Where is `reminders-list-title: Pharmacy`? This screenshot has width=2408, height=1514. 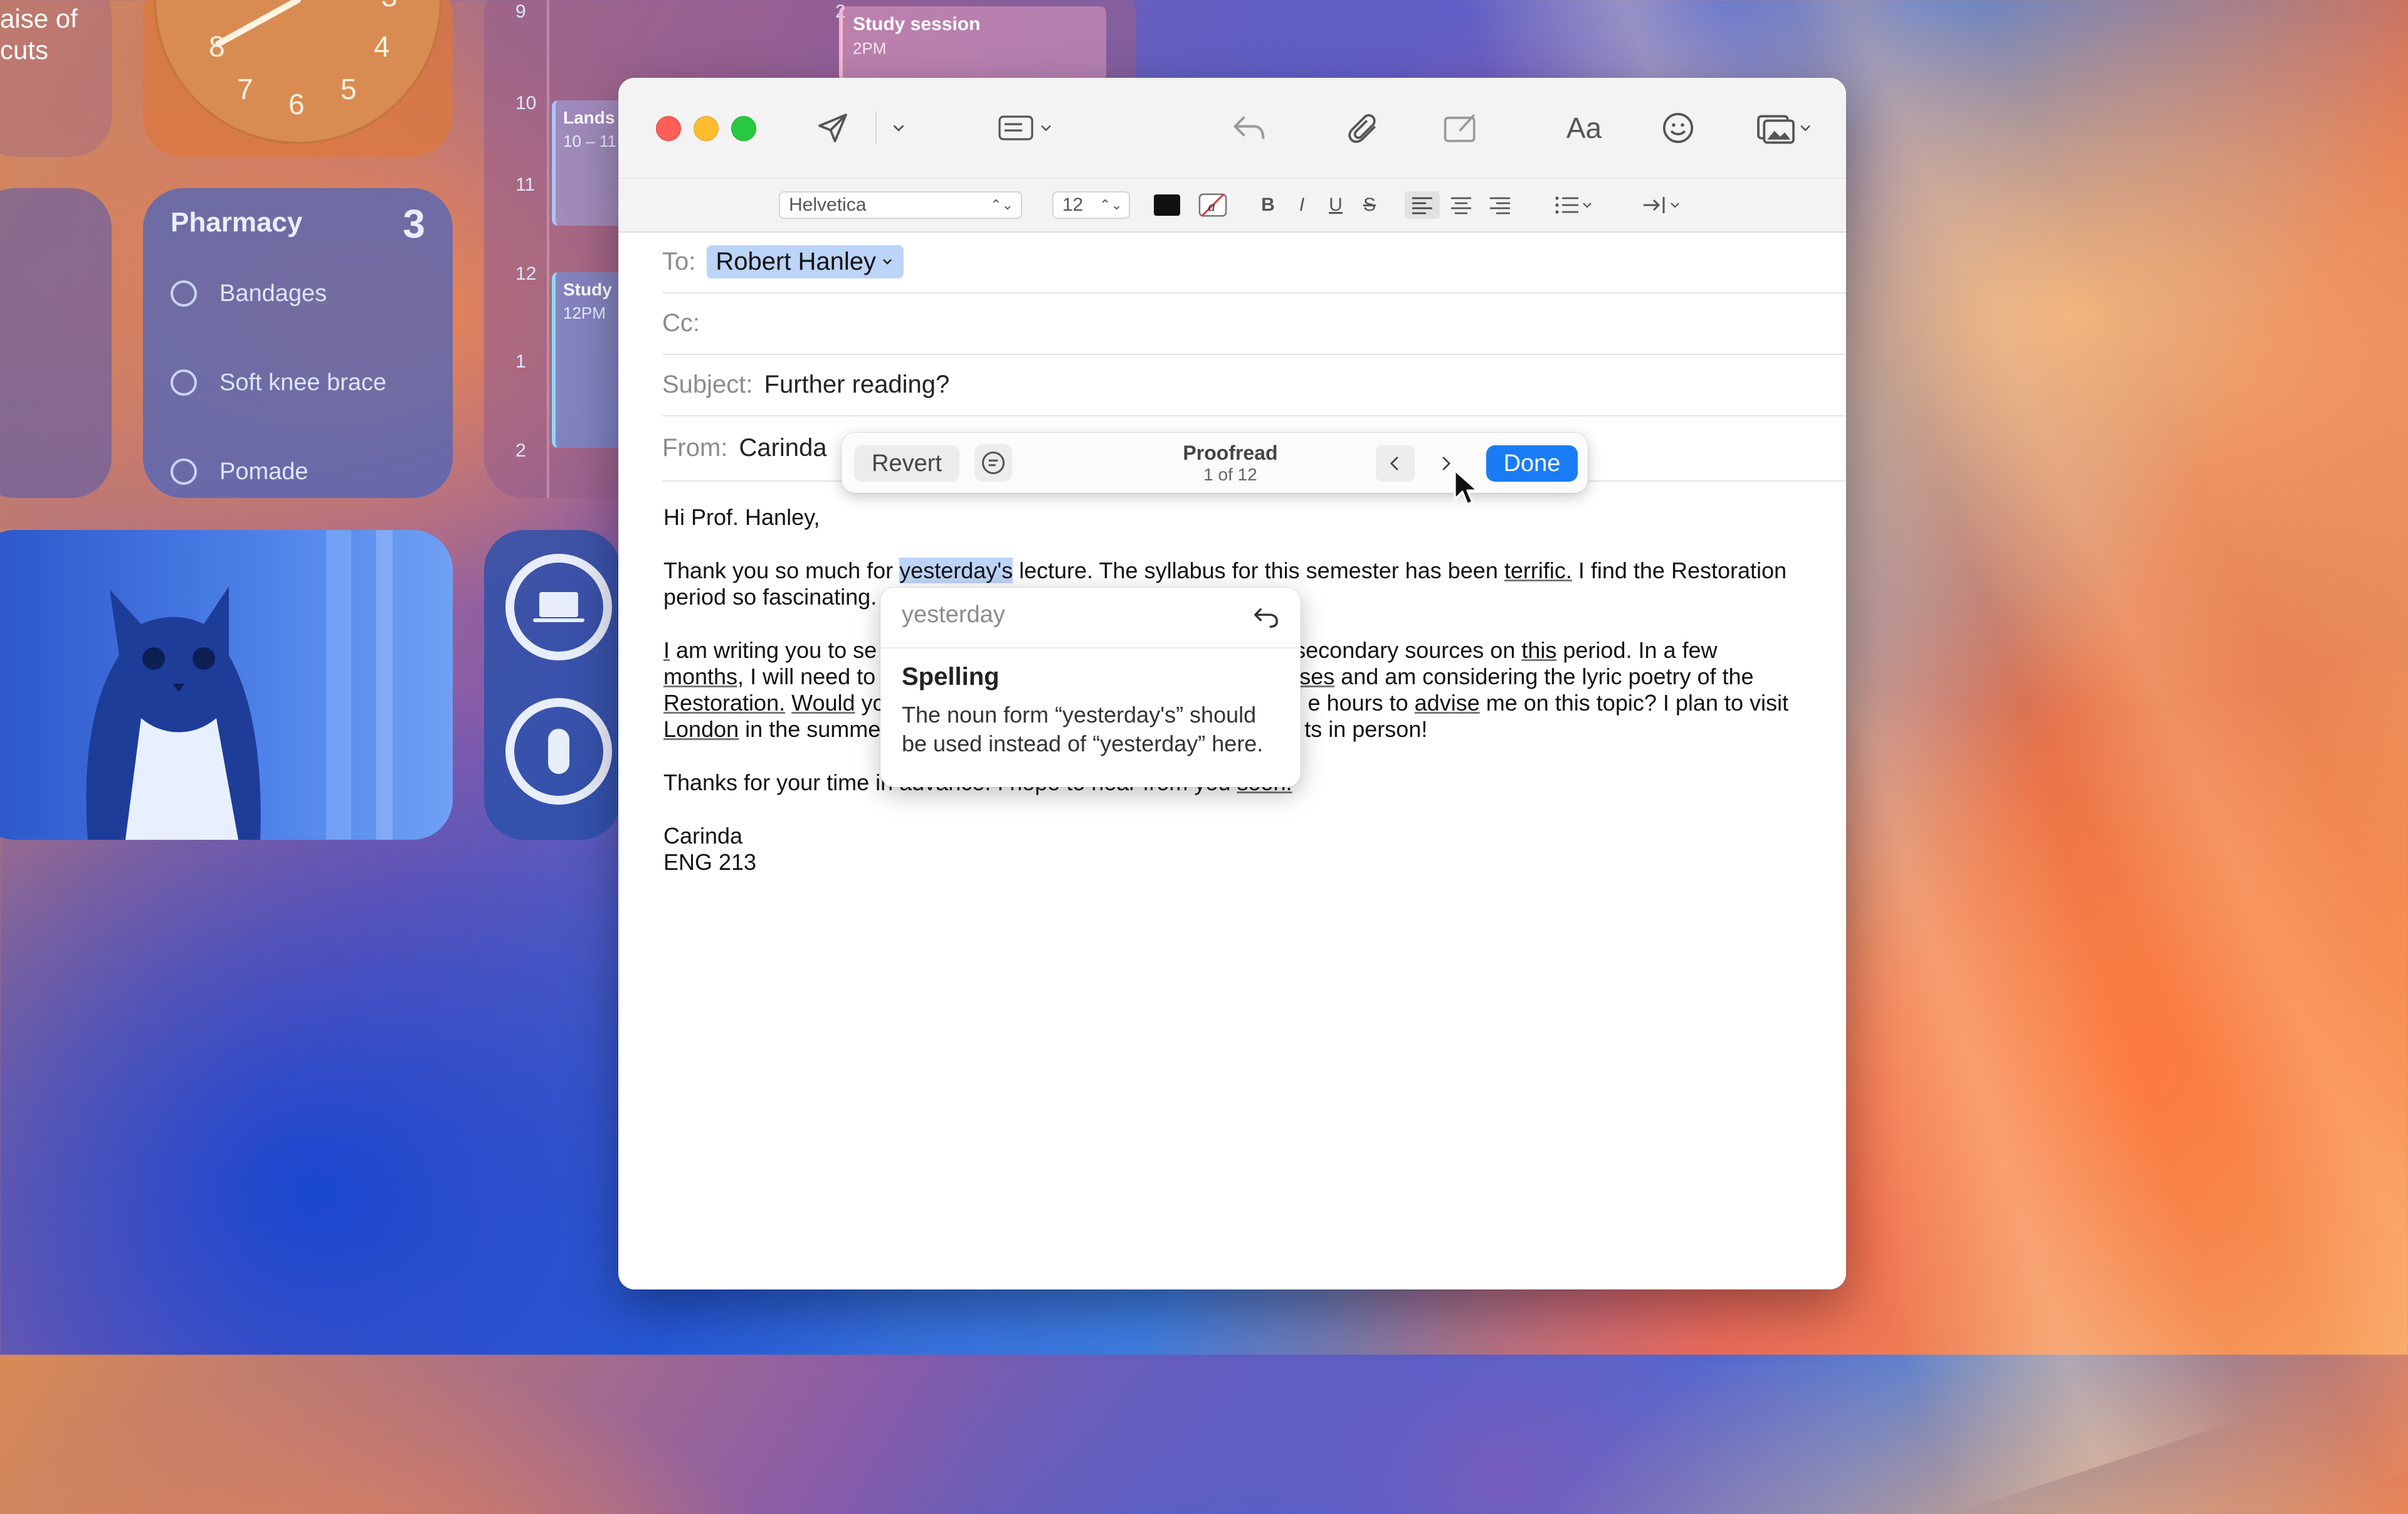
reminders-list-title: Pharmacy is located at coordinates (237, 222).